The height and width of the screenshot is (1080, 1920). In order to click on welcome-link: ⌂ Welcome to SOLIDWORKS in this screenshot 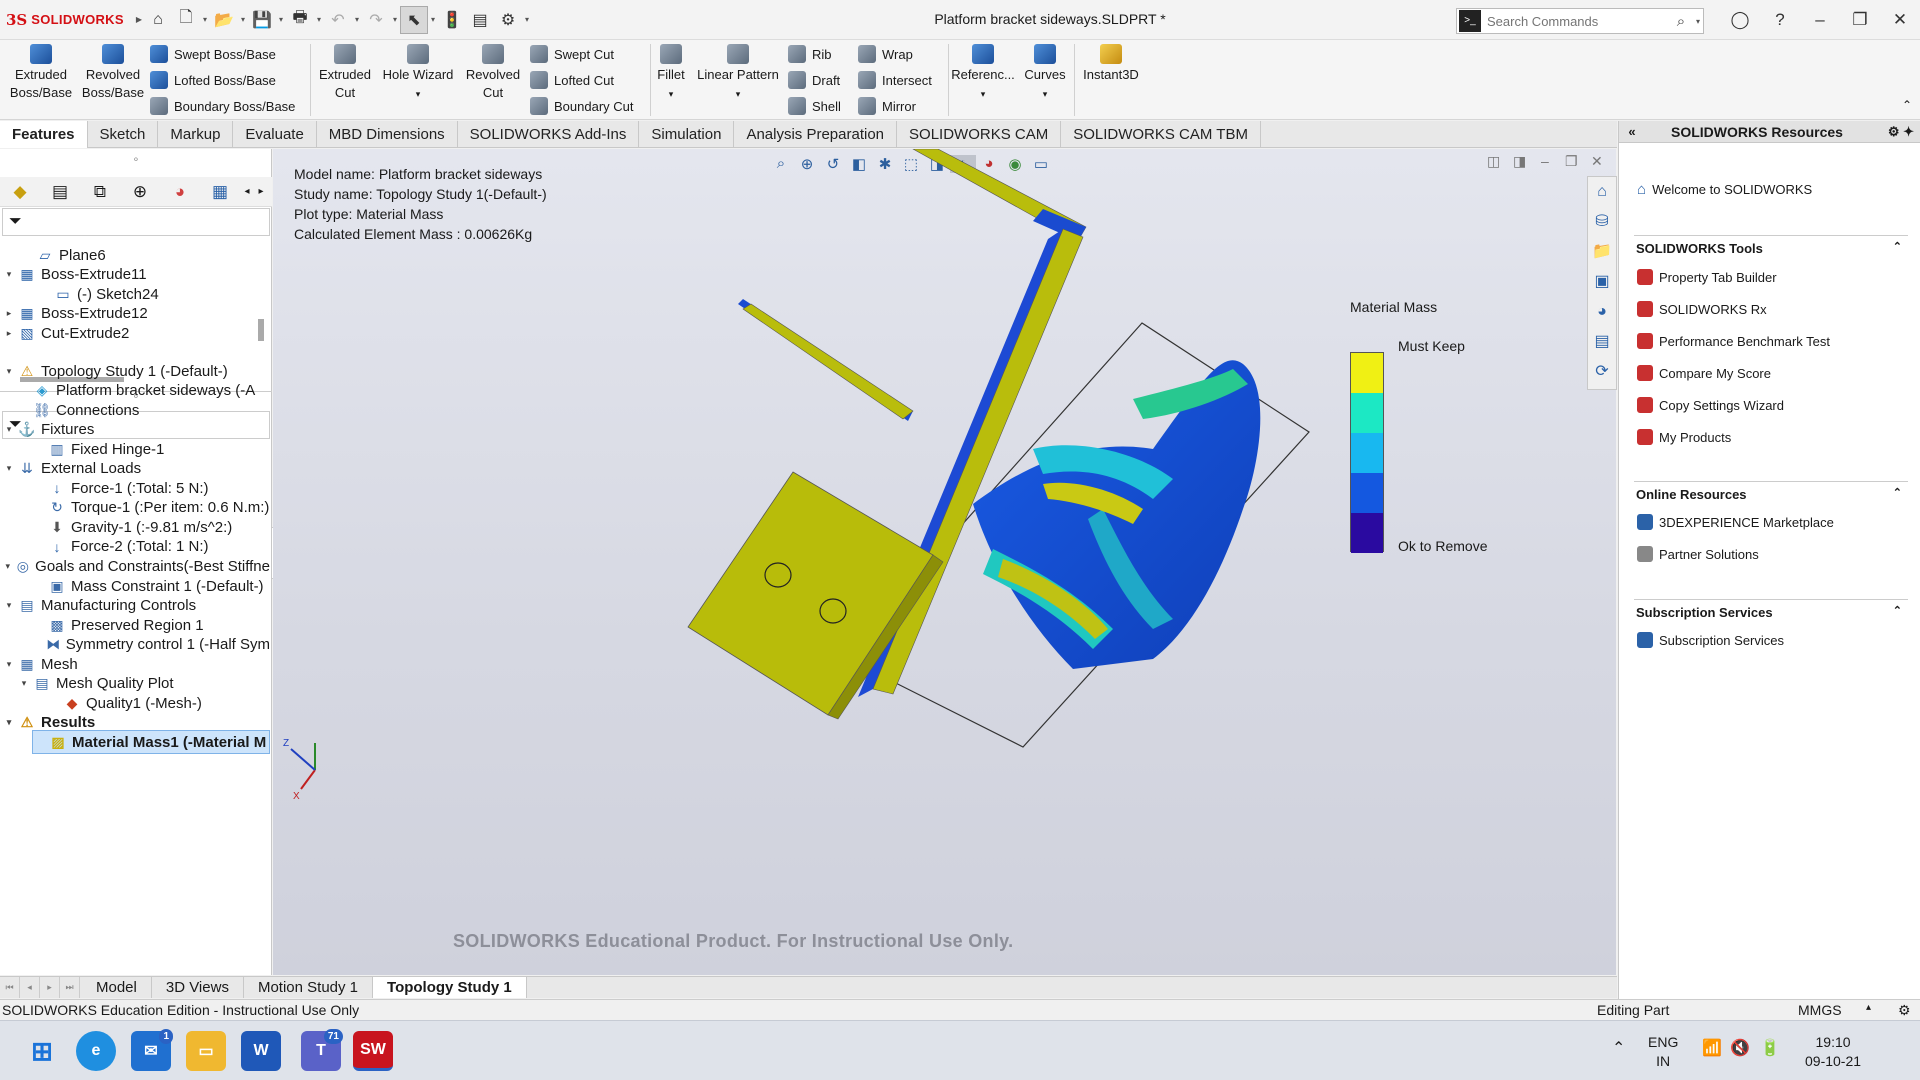, I will do `click(1724, 189)`.